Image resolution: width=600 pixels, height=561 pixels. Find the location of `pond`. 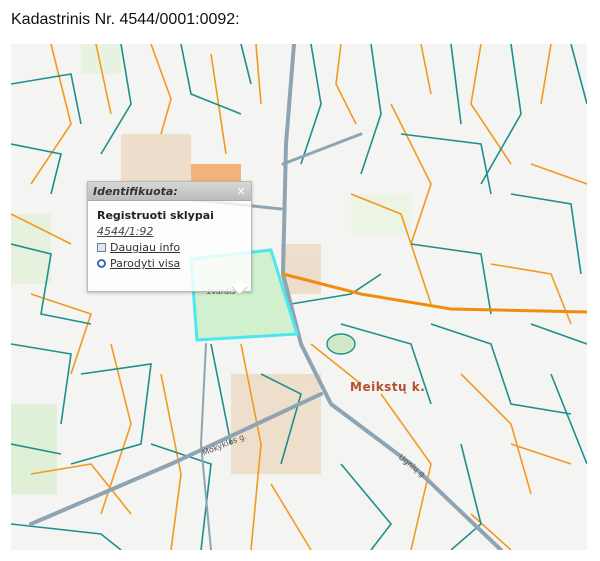

pond is located at coordinates (341, 344).